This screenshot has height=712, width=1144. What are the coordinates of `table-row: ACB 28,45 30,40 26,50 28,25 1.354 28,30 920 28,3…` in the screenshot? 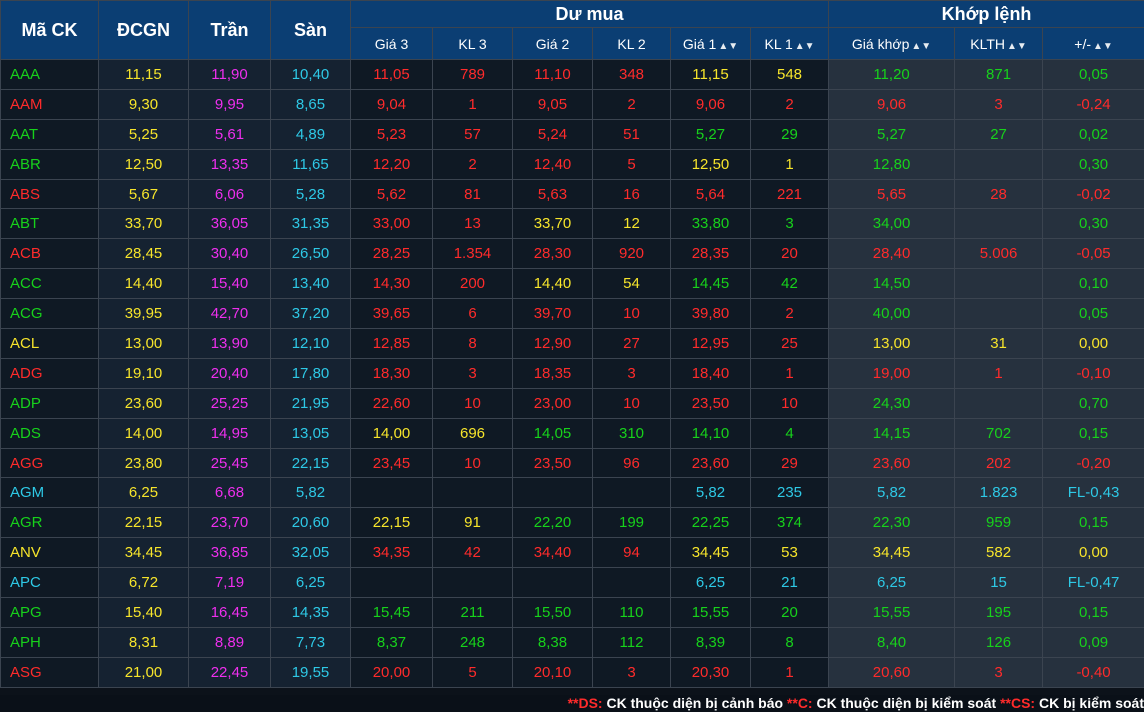 It's located at (572, 254).